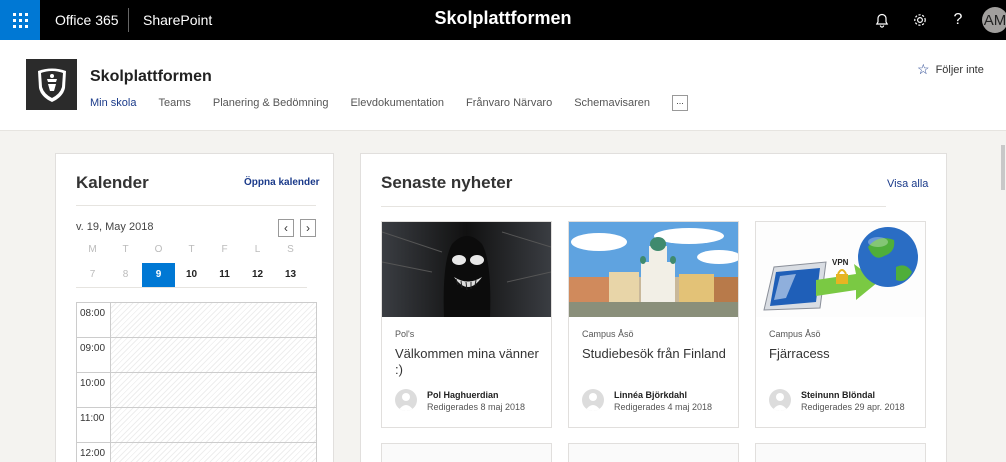 Image resolution: width=1006 pixels, height=462 pixels. Describe the element at coordinates (113, 103) in the screenshot. I see `nav-item-min-skola: Min skola` at that location.